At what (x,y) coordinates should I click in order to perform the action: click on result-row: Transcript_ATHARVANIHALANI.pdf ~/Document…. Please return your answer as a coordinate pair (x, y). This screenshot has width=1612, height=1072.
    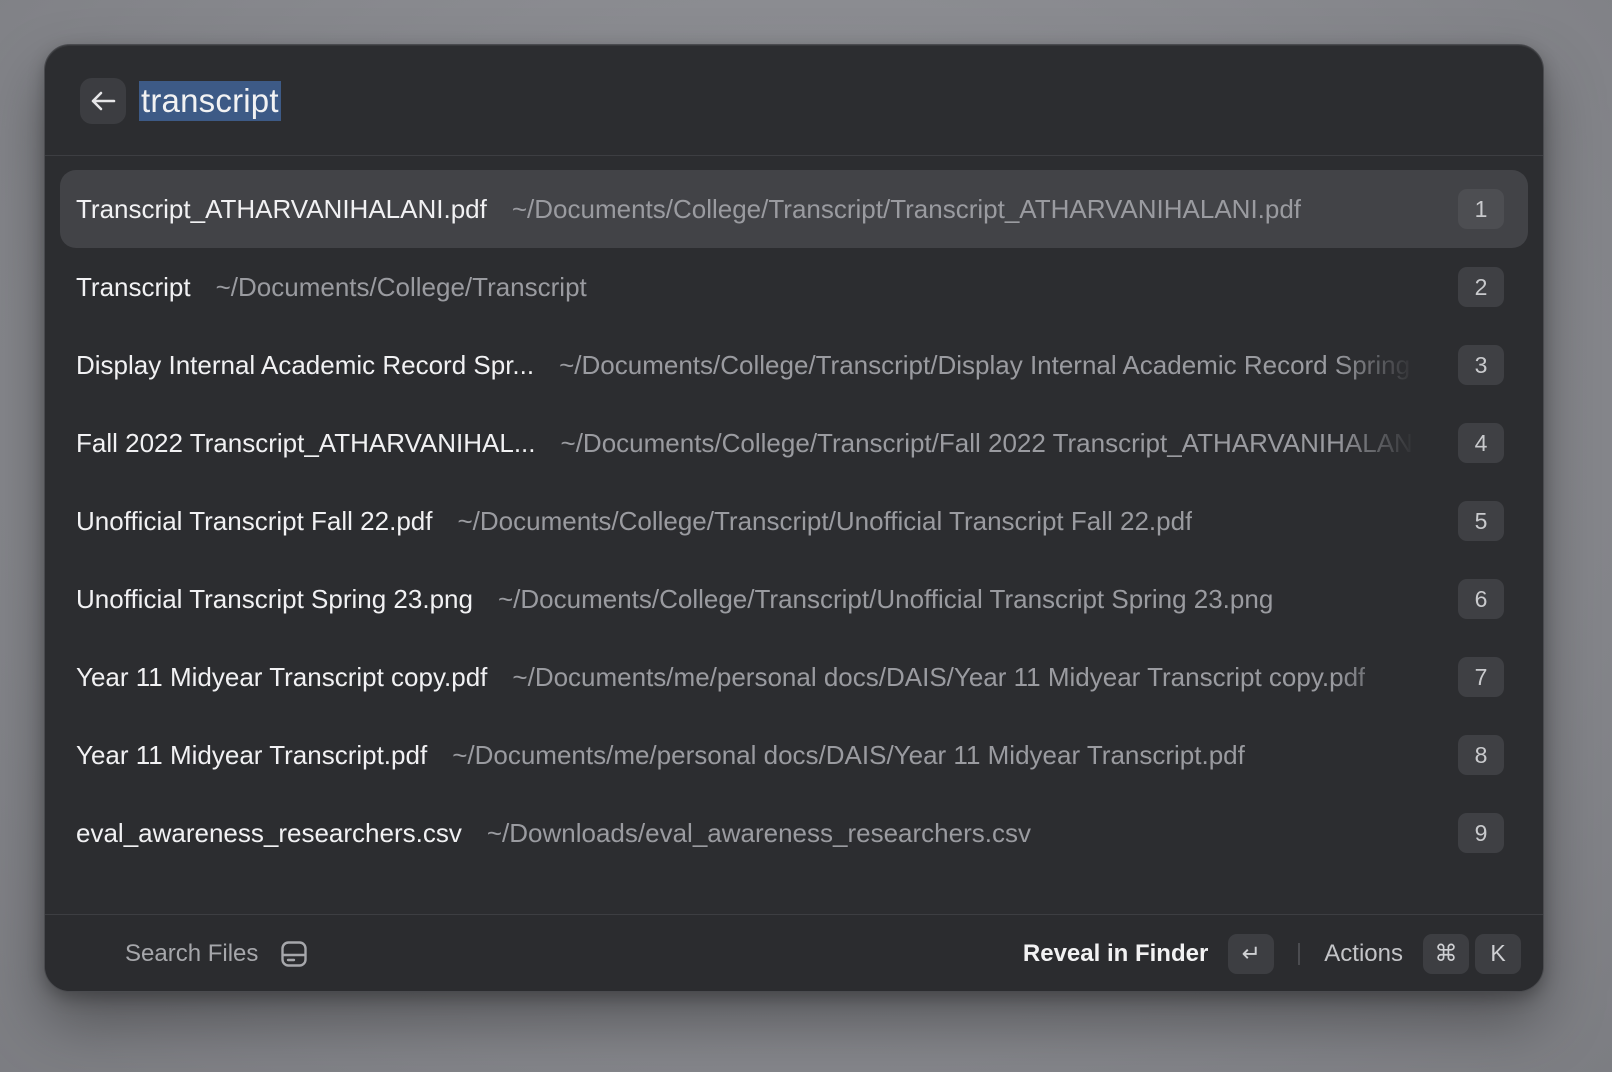
    Looking at the image, I should click on (794, 209).